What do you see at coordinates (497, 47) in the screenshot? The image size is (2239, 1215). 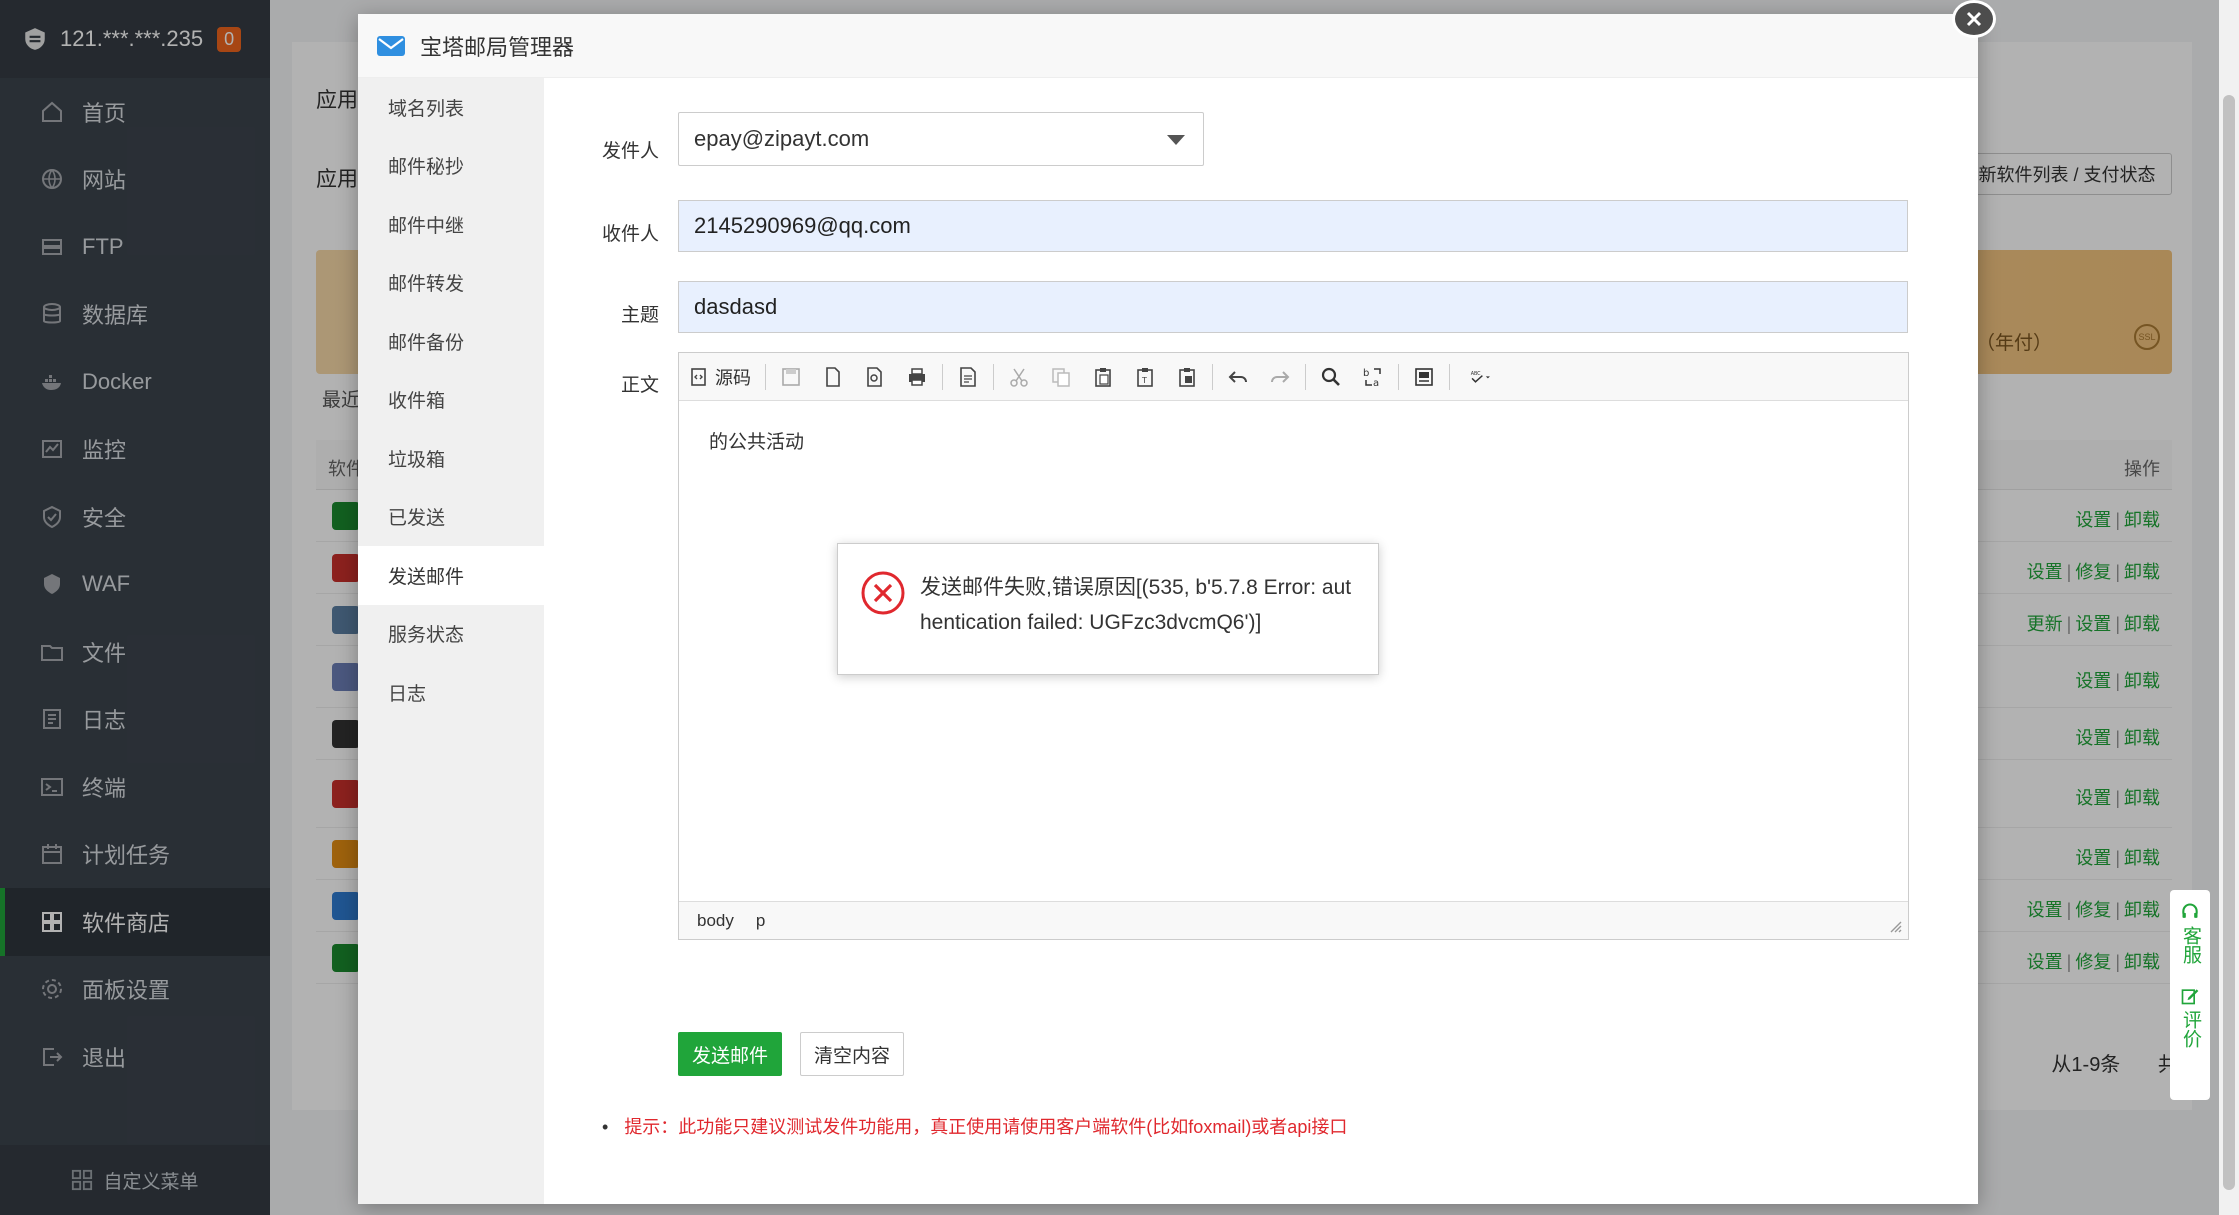 I see `modal-title: 宝塔邮局管理器` at bounding box center [497, 47].